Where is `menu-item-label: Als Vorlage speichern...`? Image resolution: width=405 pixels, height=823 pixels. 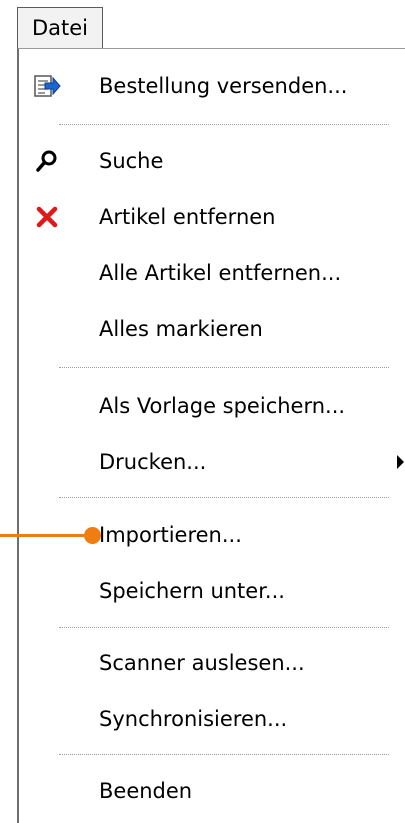 menu-item-label: Als Vorlage speichern... is located at coordinates (222, 406).